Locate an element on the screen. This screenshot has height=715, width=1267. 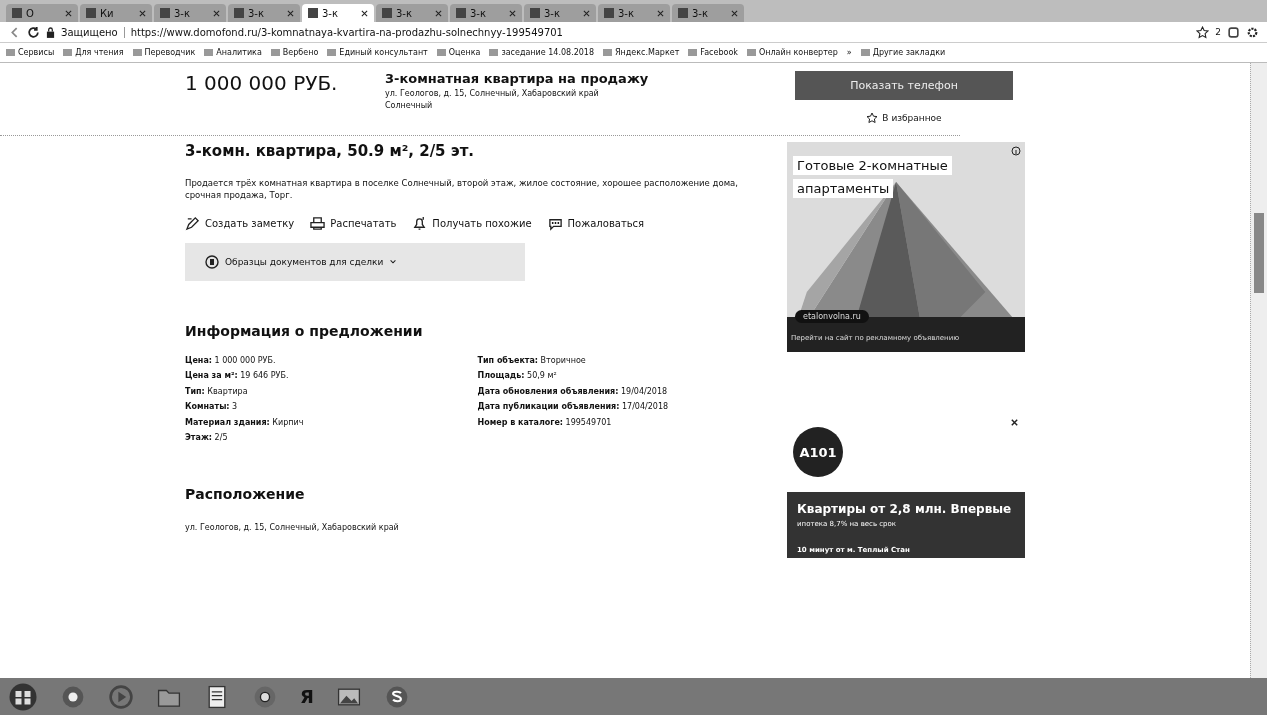
action-link: Пожаловаться is located at coordinates (596, 223).